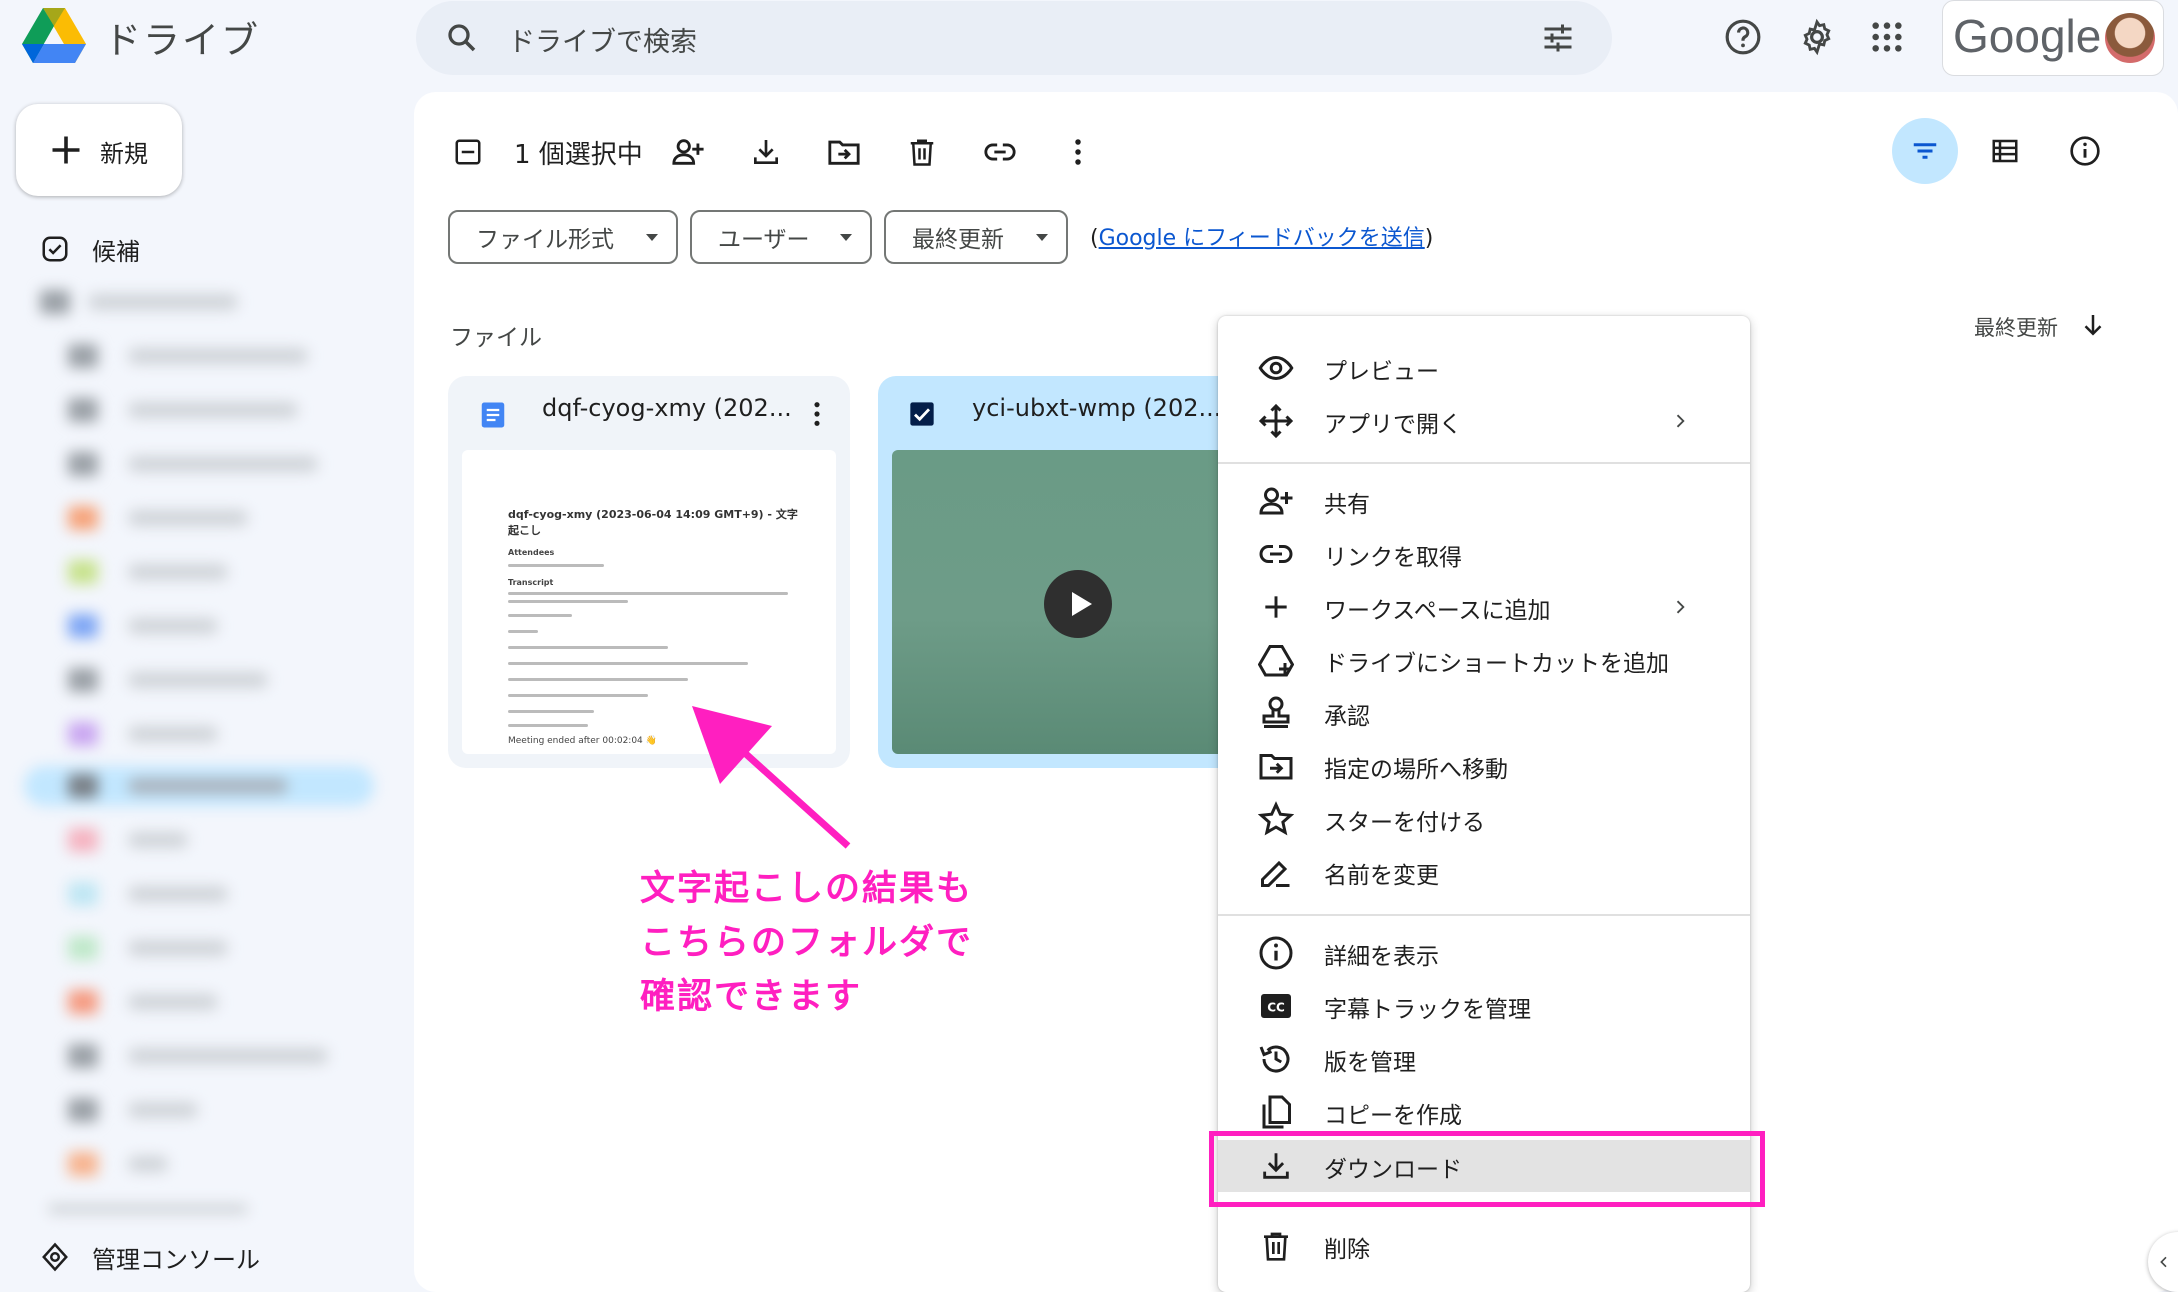 This screenshot has height=1292, width=2178. Describe the element at coordinates (1484, 872) in the screenshot. I see `menu-item-rename: 名前を変更` at that location.